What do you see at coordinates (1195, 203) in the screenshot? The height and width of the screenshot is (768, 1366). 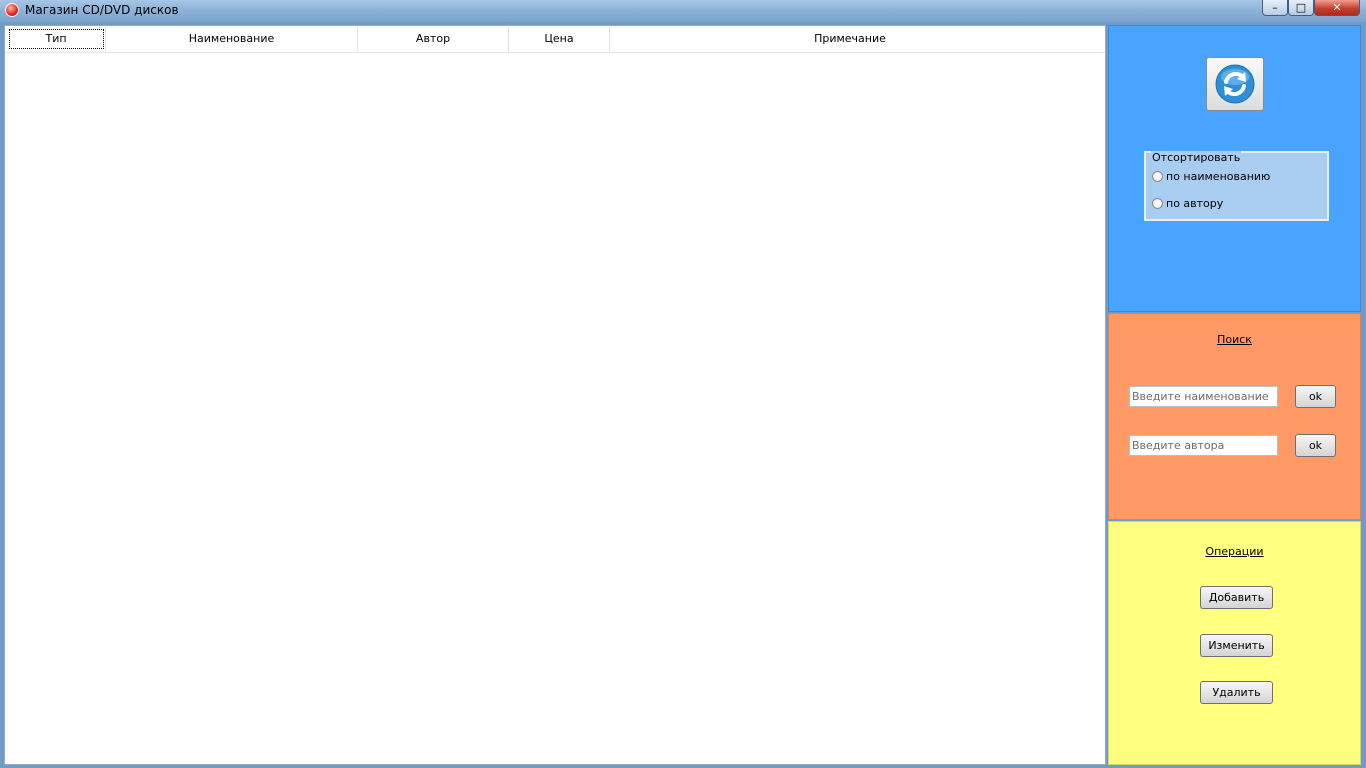 I see `sort-by-author-label: по автору` at bounding box center [1195, 203].